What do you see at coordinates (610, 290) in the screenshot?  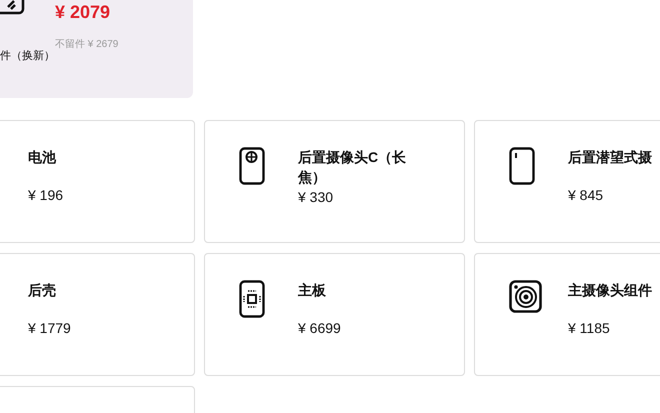 I see `part-name: 主摄像头组件` at bounding box center [610, 290].